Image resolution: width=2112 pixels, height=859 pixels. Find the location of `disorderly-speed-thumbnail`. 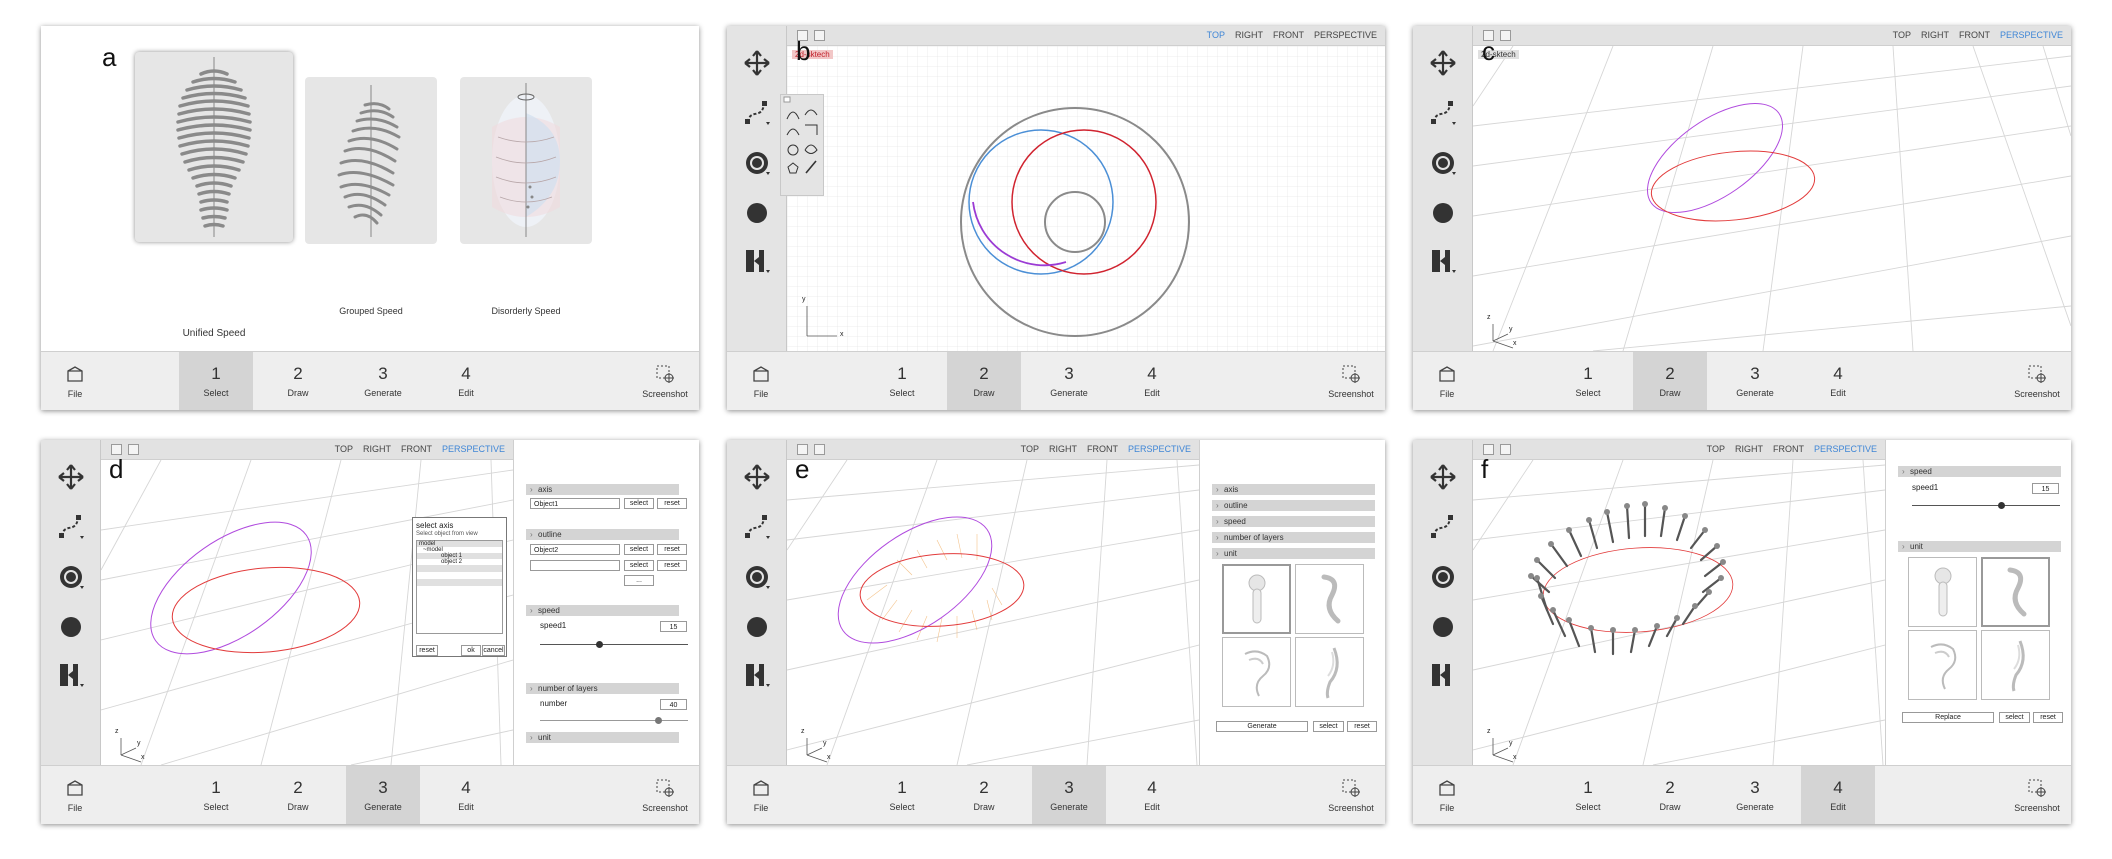

disorderly-speed-thumbnail is located at coordinates (526, 160).